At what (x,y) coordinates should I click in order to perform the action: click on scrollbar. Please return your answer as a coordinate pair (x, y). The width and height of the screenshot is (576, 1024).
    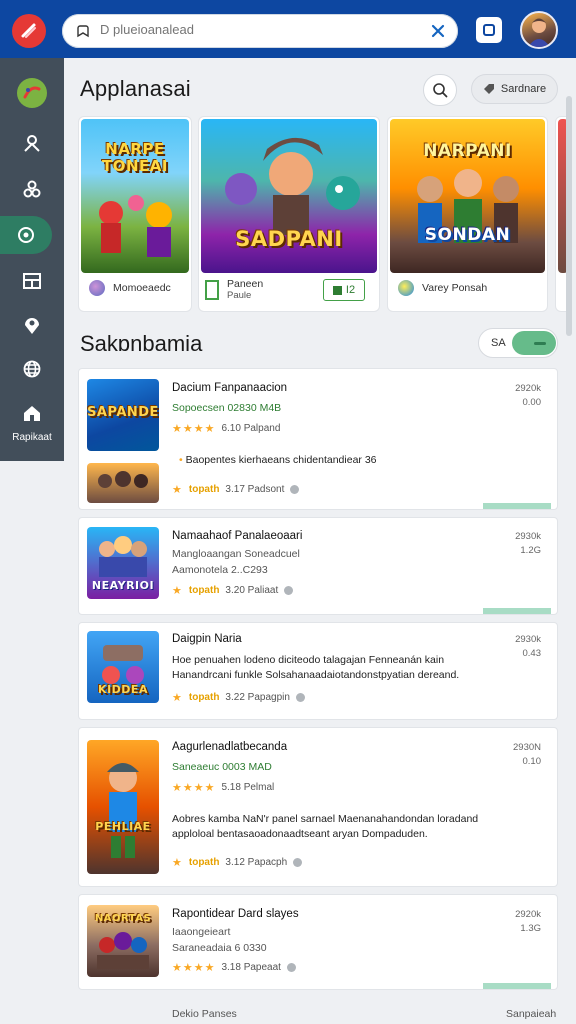
    Looking at the image, I should click on (569, 216).